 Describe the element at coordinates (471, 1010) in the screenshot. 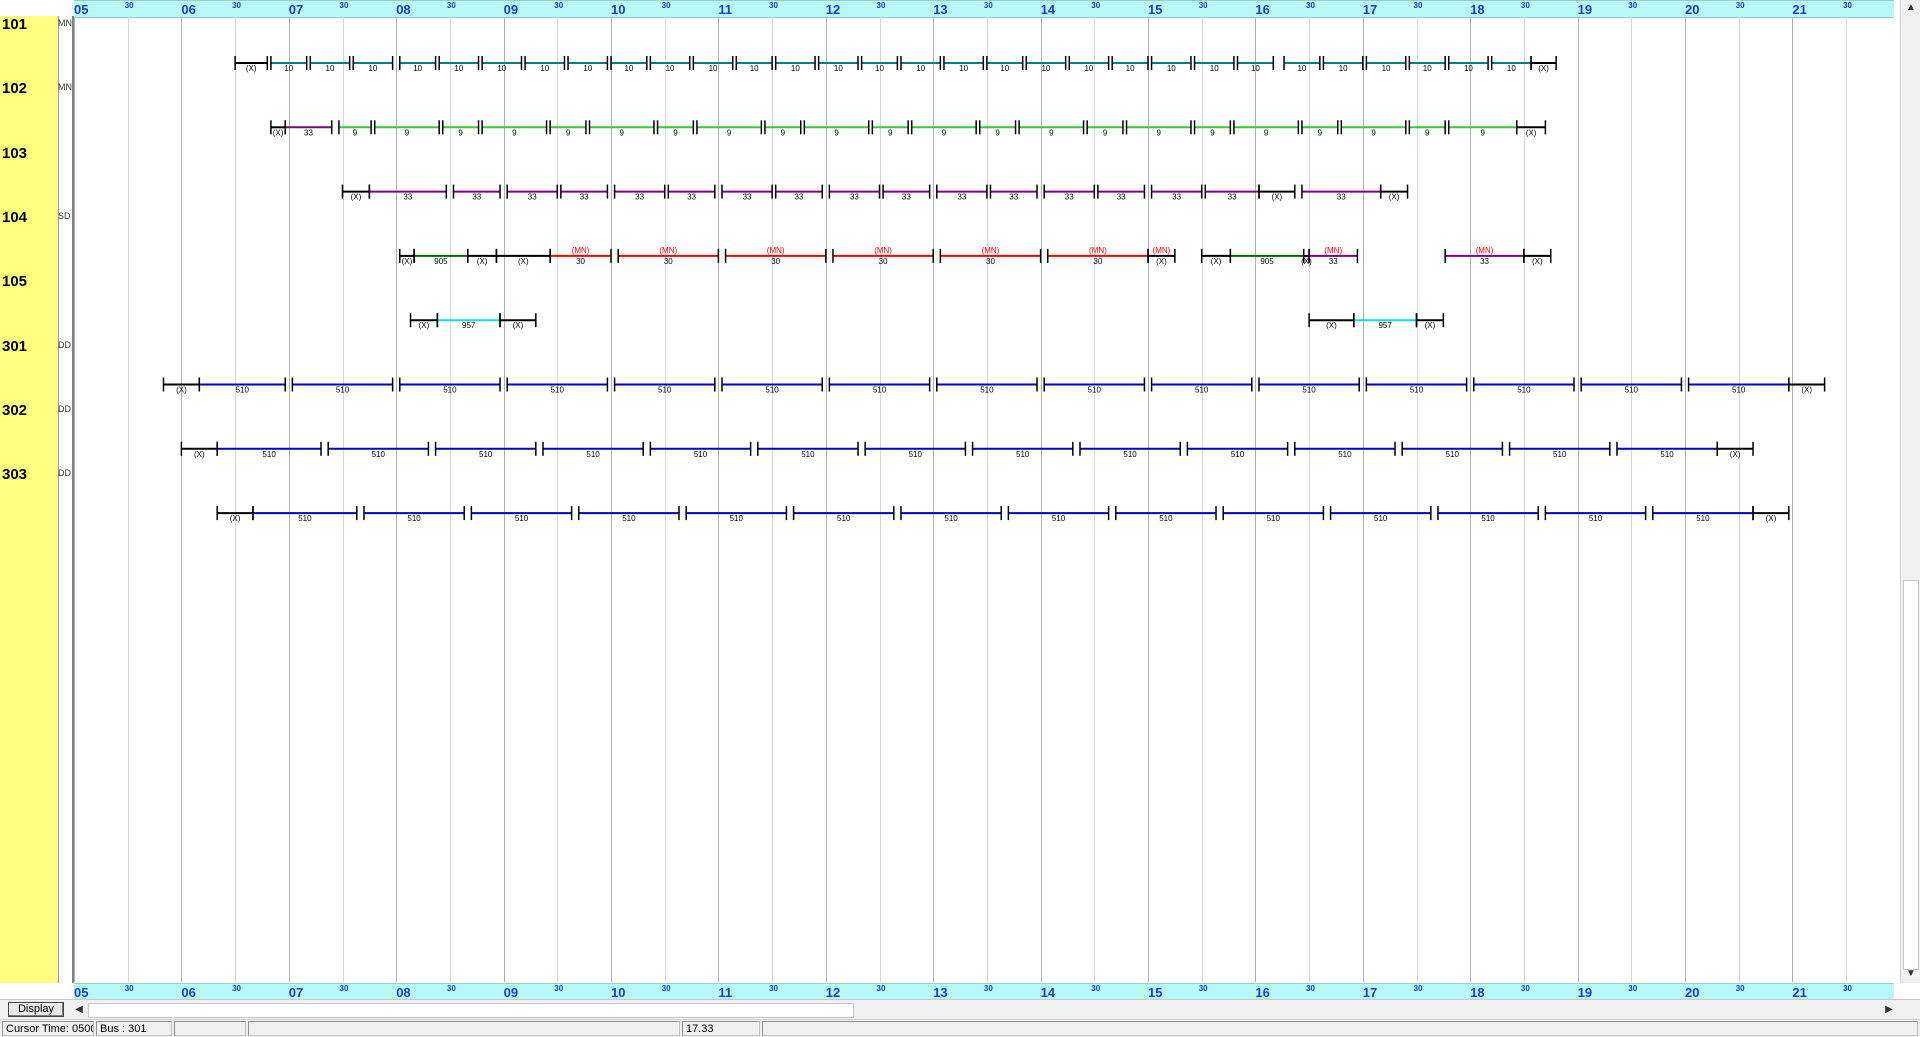

I see `horizontal-scroll-thumb` at that location.